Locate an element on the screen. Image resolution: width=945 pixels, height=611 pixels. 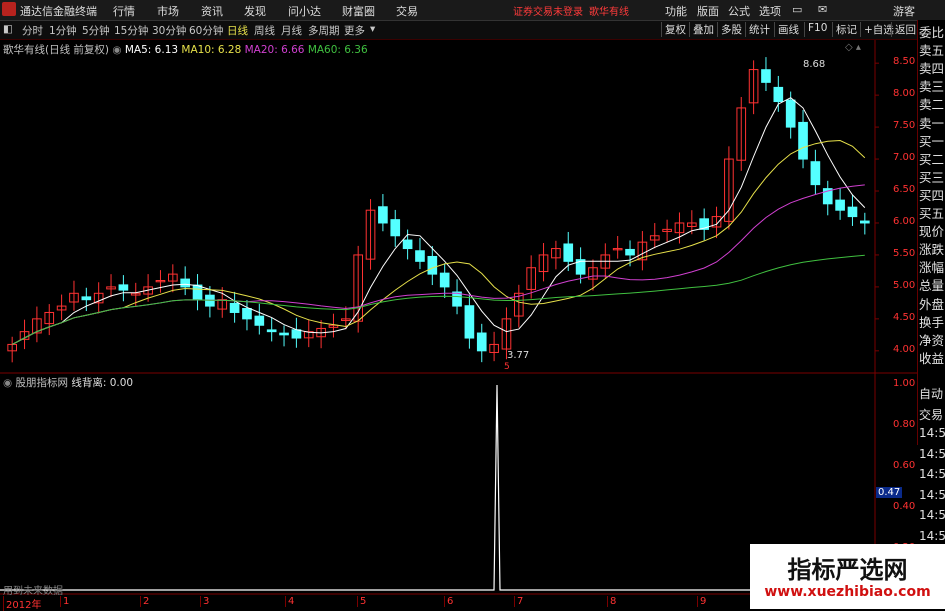
time-axis-label: 3 is located at coordinates (204, 601).